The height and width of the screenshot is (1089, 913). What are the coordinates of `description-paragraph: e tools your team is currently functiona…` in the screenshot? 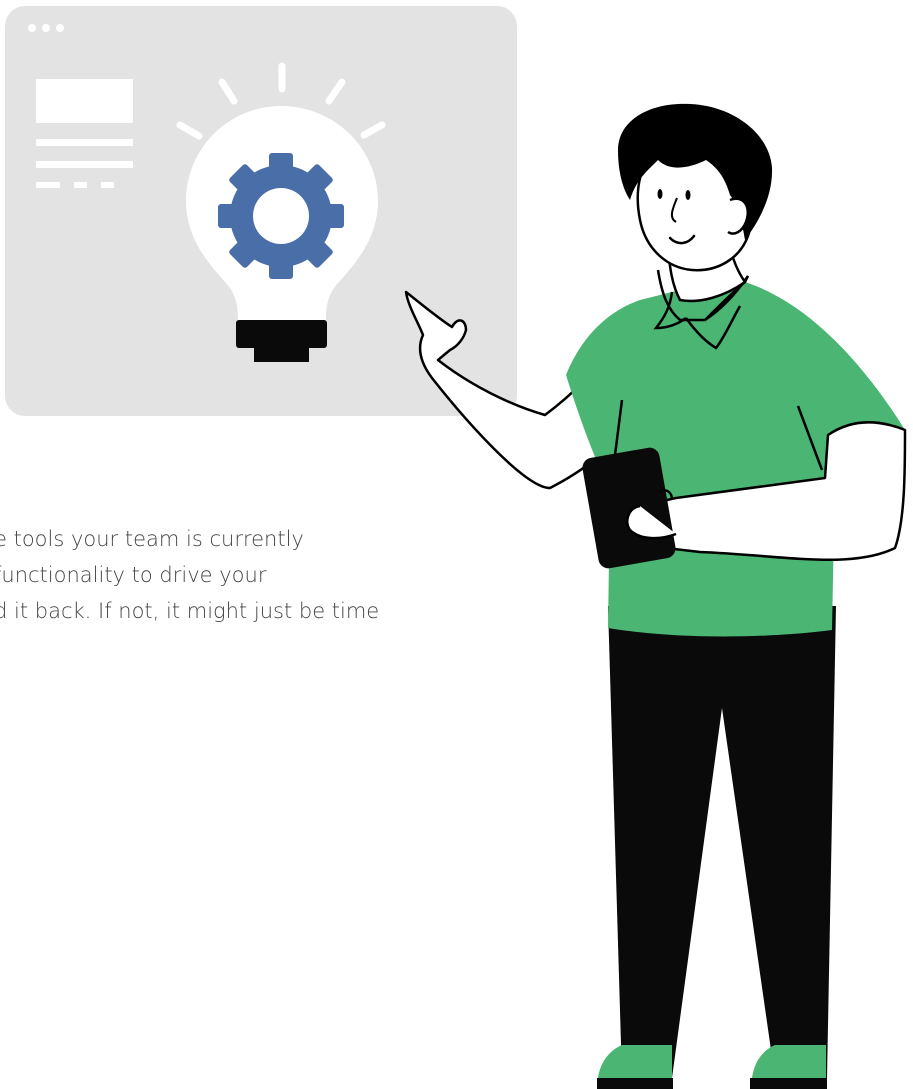 It's located at (277, 575).